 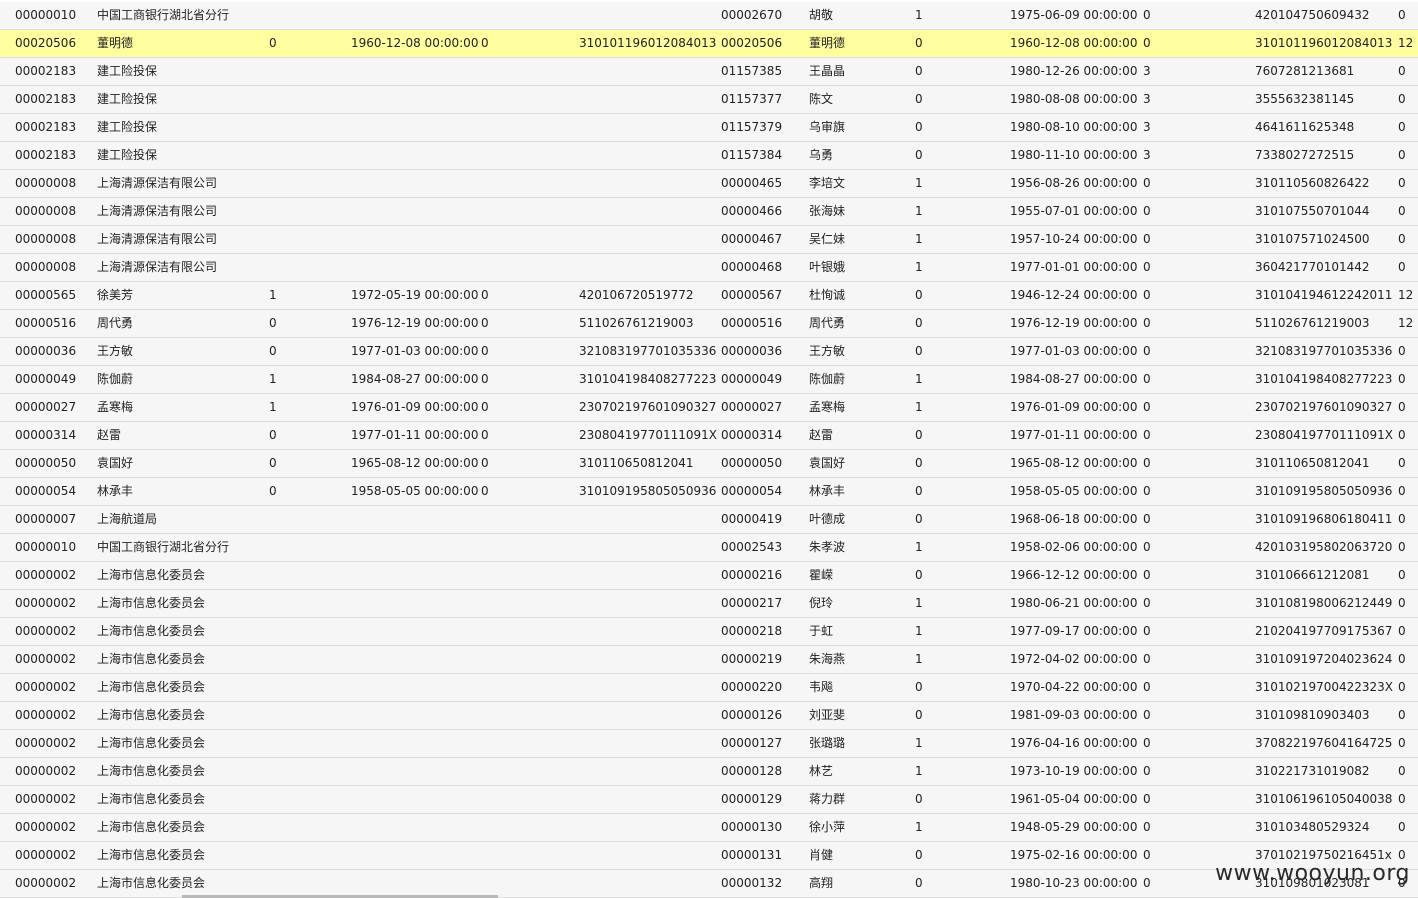 I want to click on table-cell: 肖健, so click(x=821, y=855).